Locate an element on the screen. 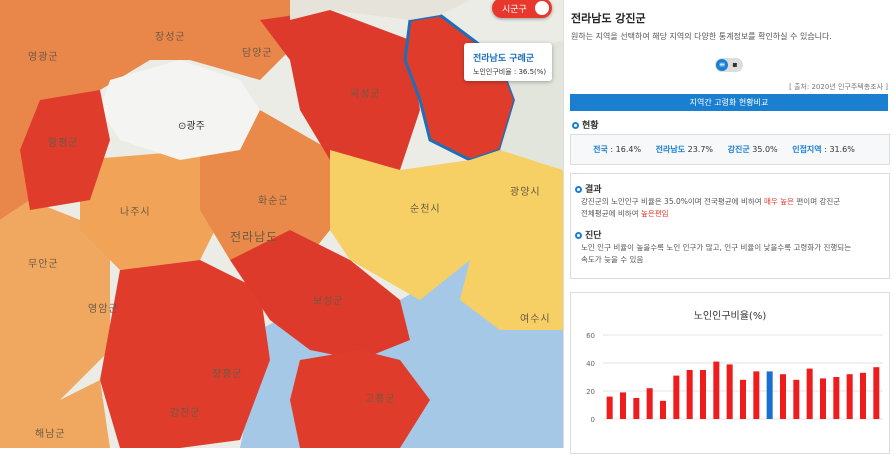 The width and height of the screenshot is (893, 457). map-label-muan: 무안군 is located at coordinates (43, 264).